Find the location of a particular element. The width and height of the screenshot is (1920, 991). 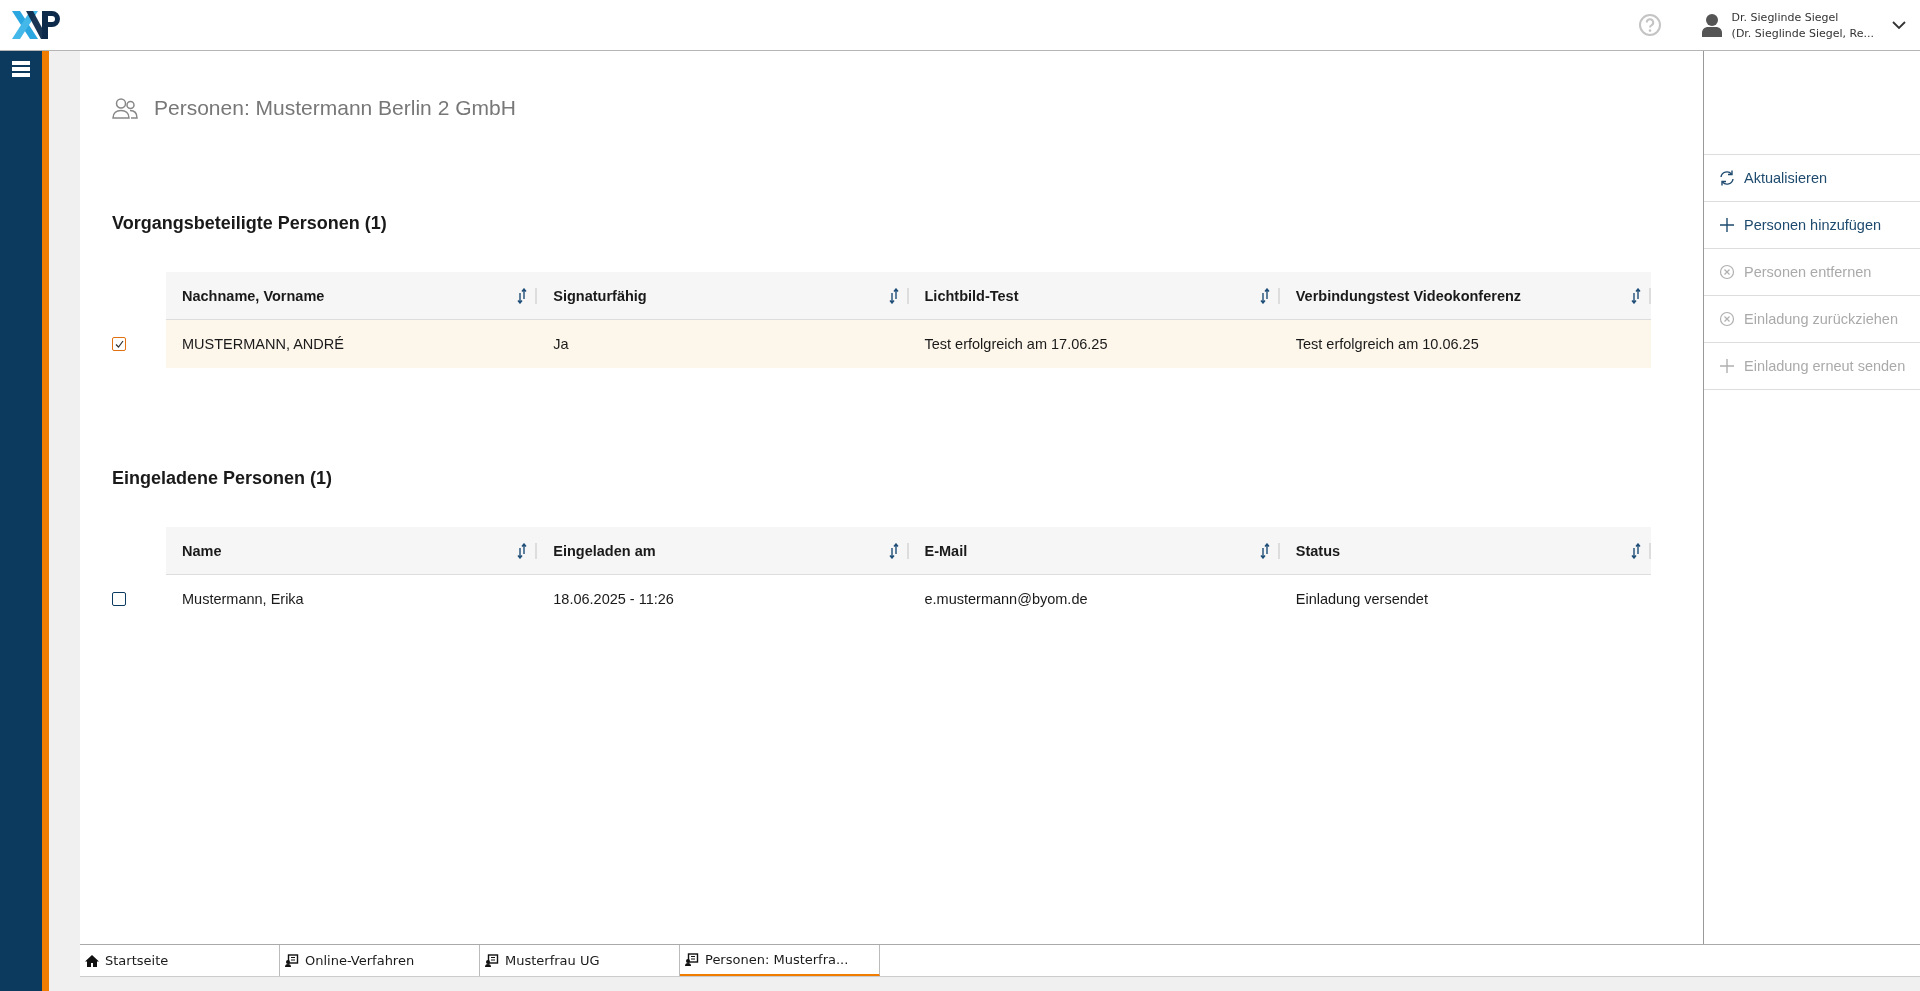

table-cell-text: 18.06.2025 - 11:26 is located at coordinates (613, 599).